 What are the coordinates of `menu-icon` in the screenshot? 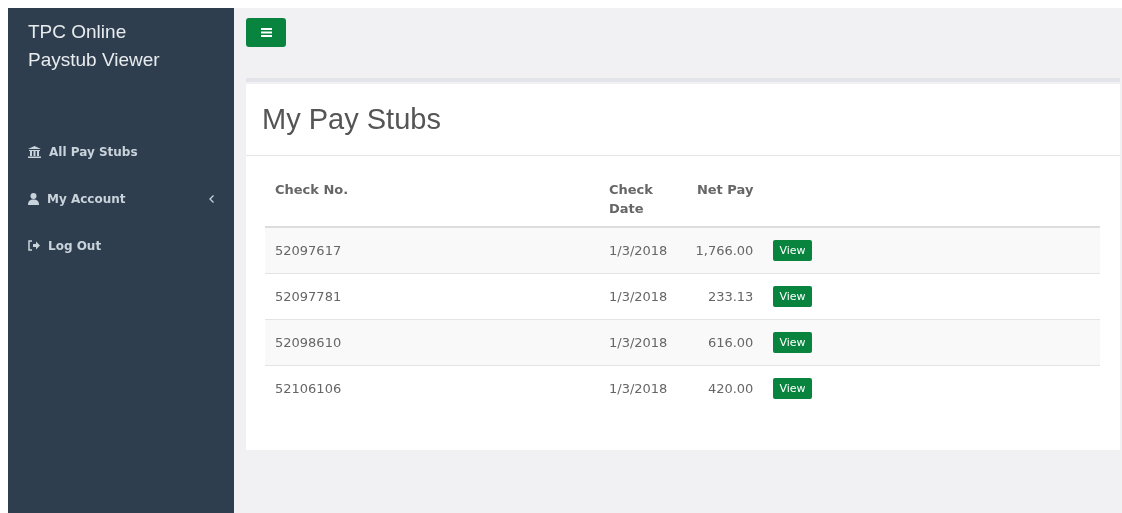 It's located at (266, 32).